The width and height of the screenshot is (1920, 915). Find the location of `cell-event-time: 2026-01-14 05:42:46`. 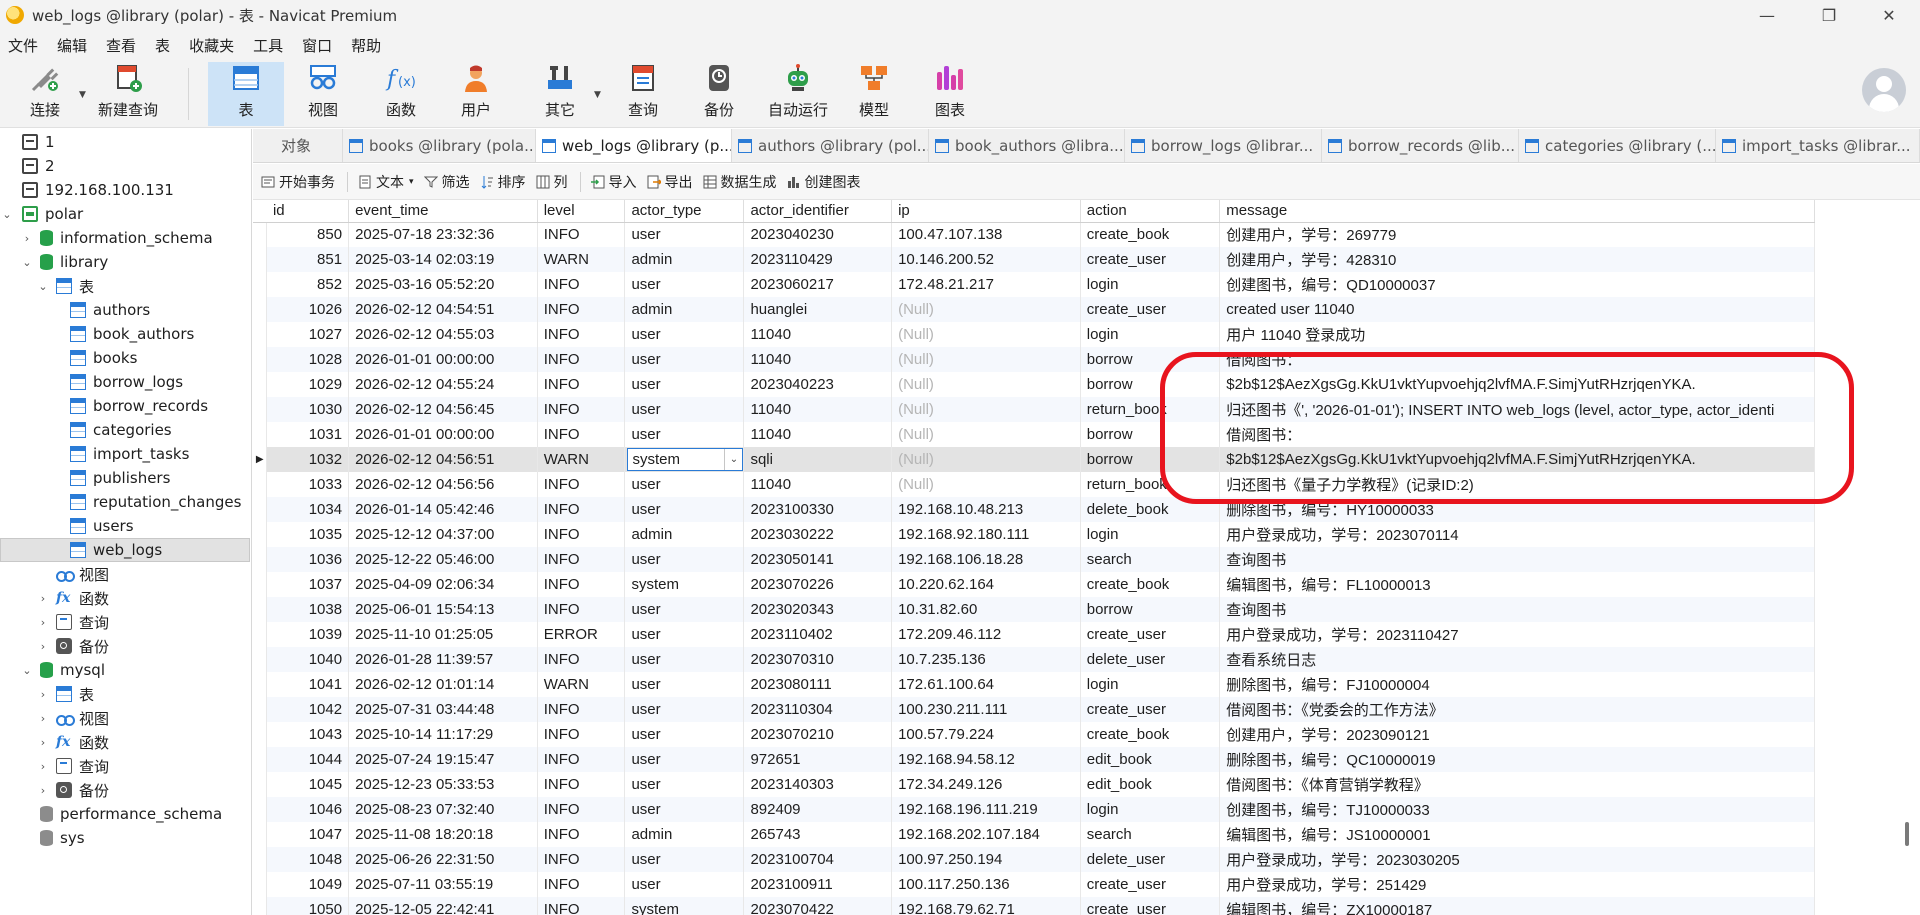

cell-event-time: 2026-01-14 05:42:46 is located at coordinates (443, 509).